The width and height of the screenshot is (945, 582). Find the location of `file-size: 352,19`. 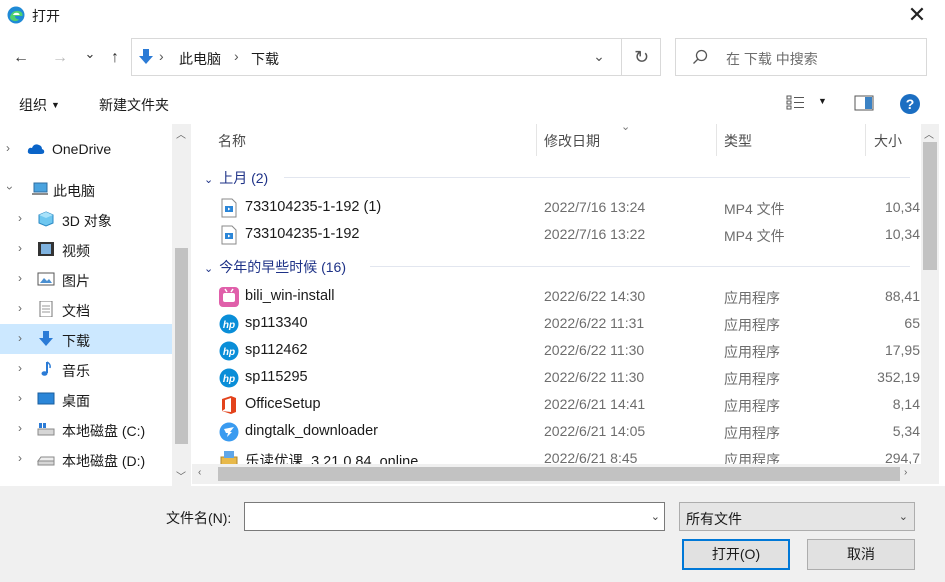

file-size: 352,19 is located at coordinates (898, 377).